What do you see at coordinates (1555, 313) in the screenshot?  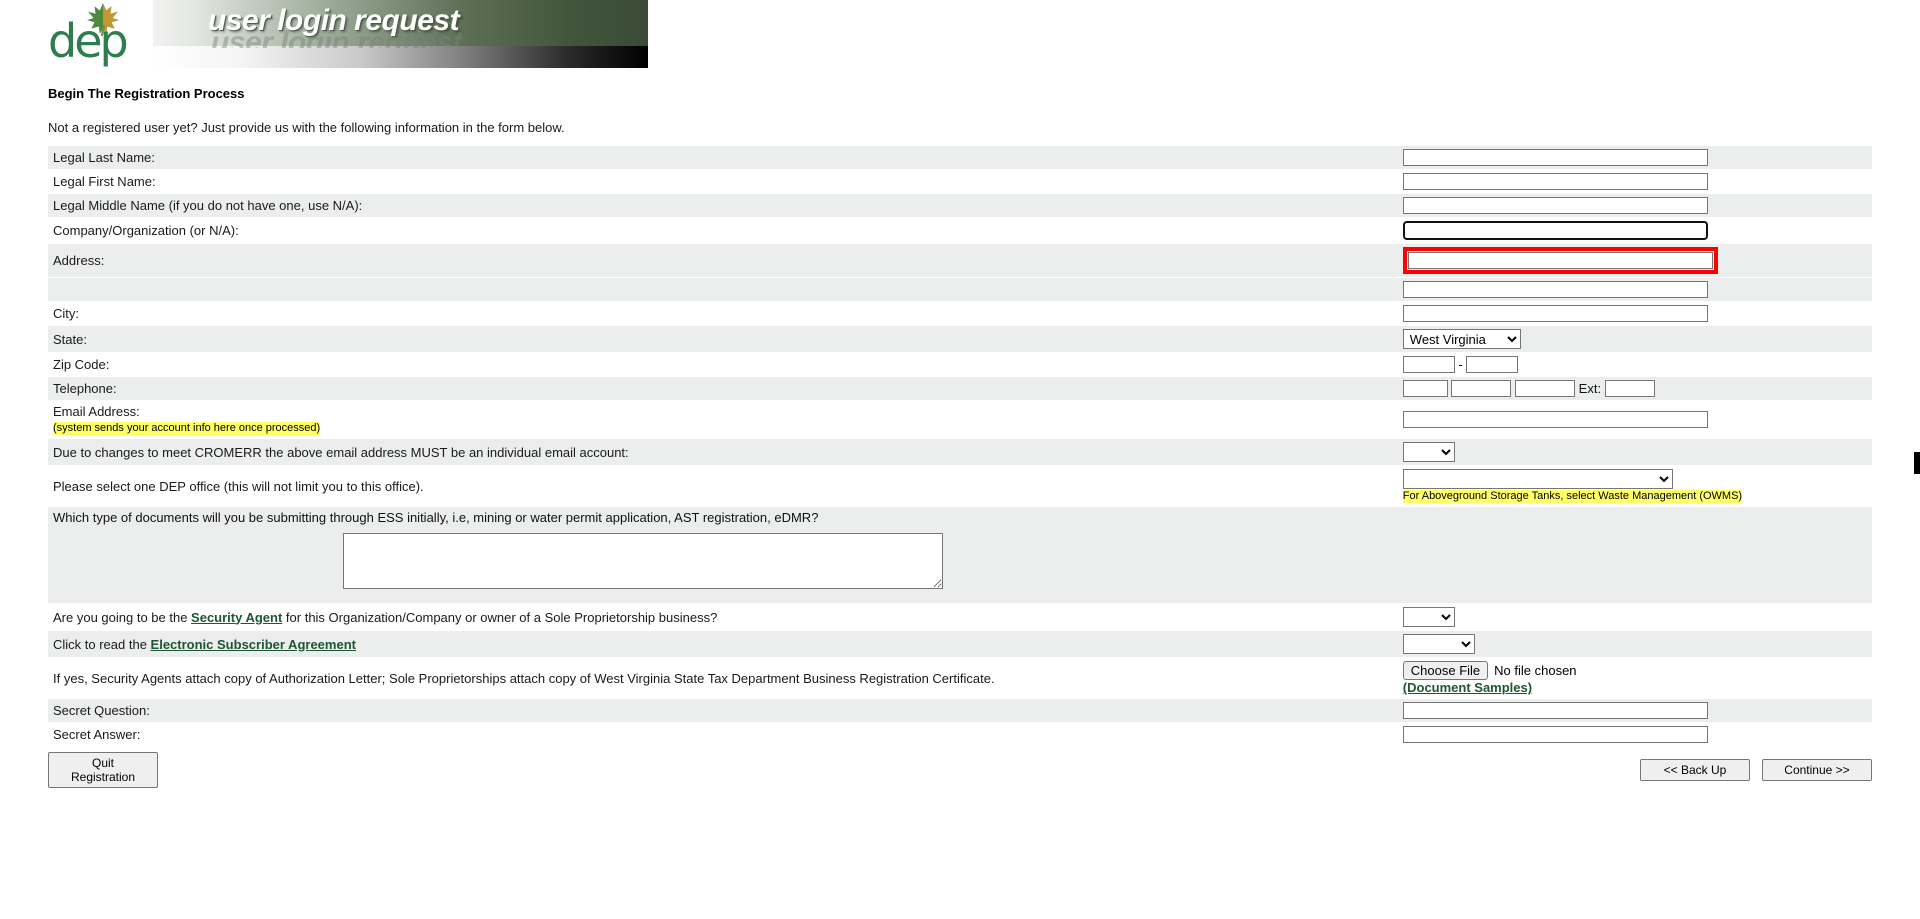 I see `city-input` at bounding box center [1555, 313].